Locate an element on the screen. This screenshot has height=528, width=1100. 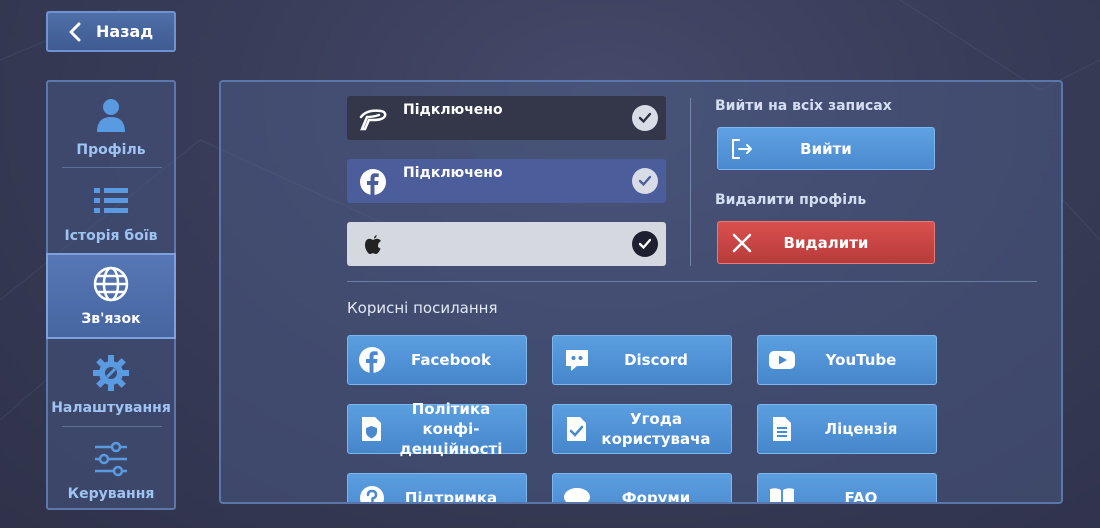
sliders-icon is located at coordinates (111, 459).